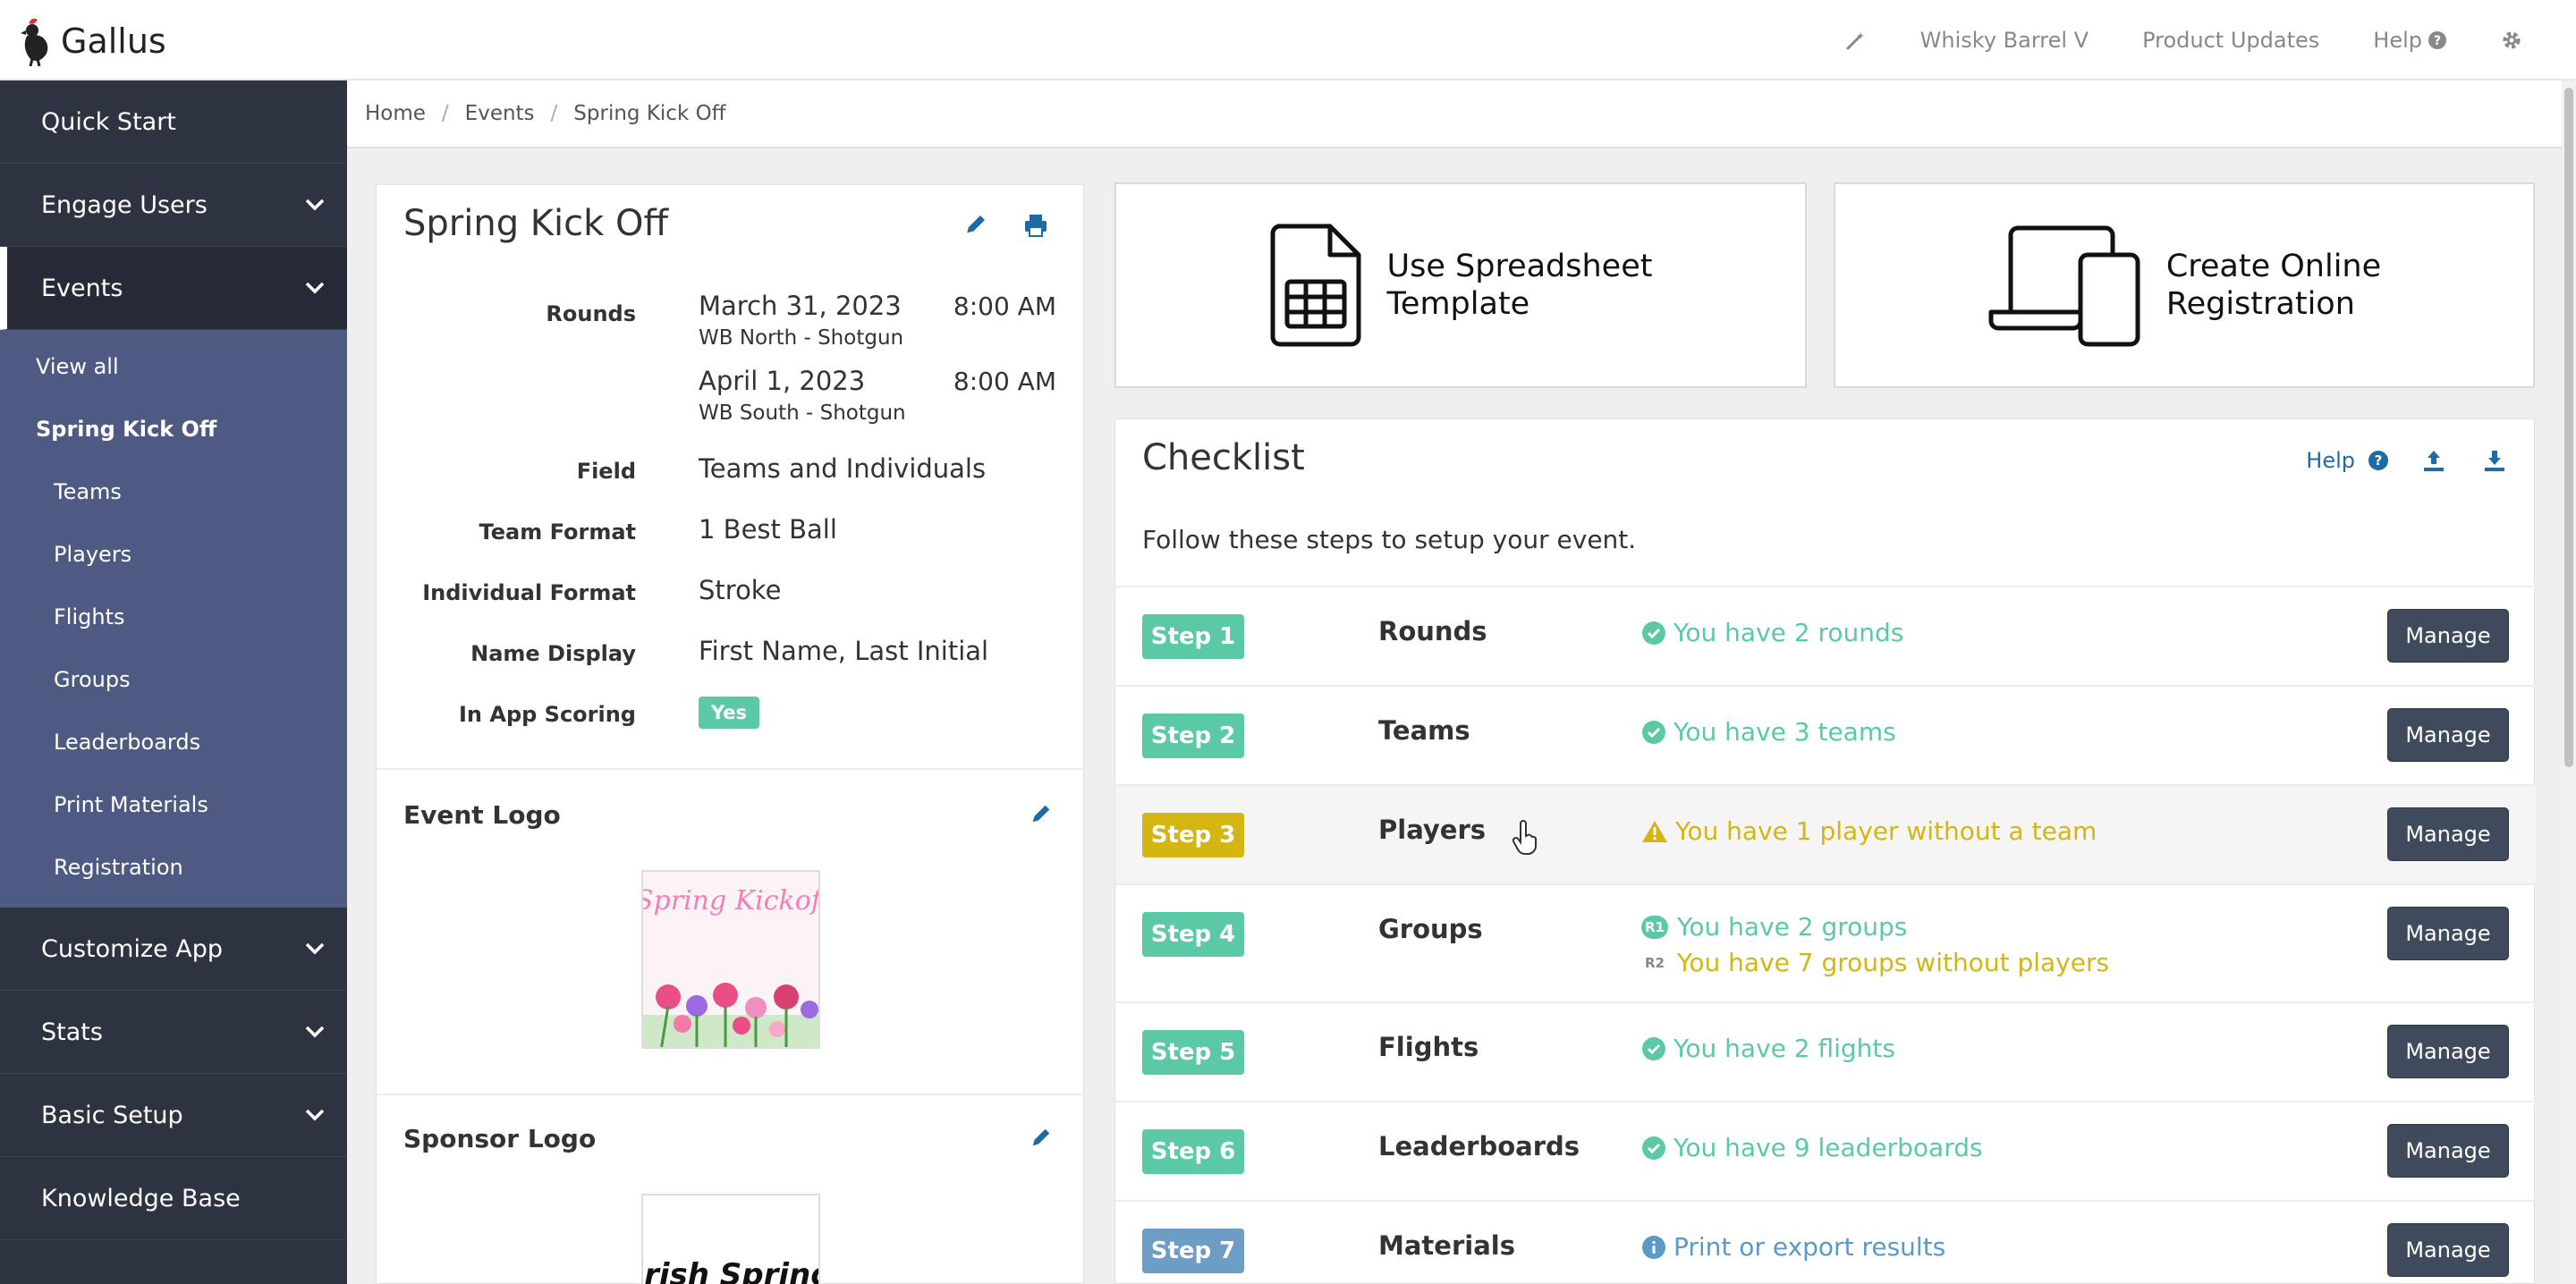  I want to click on product-updates-link: Product Updates, so click(2230, 40).